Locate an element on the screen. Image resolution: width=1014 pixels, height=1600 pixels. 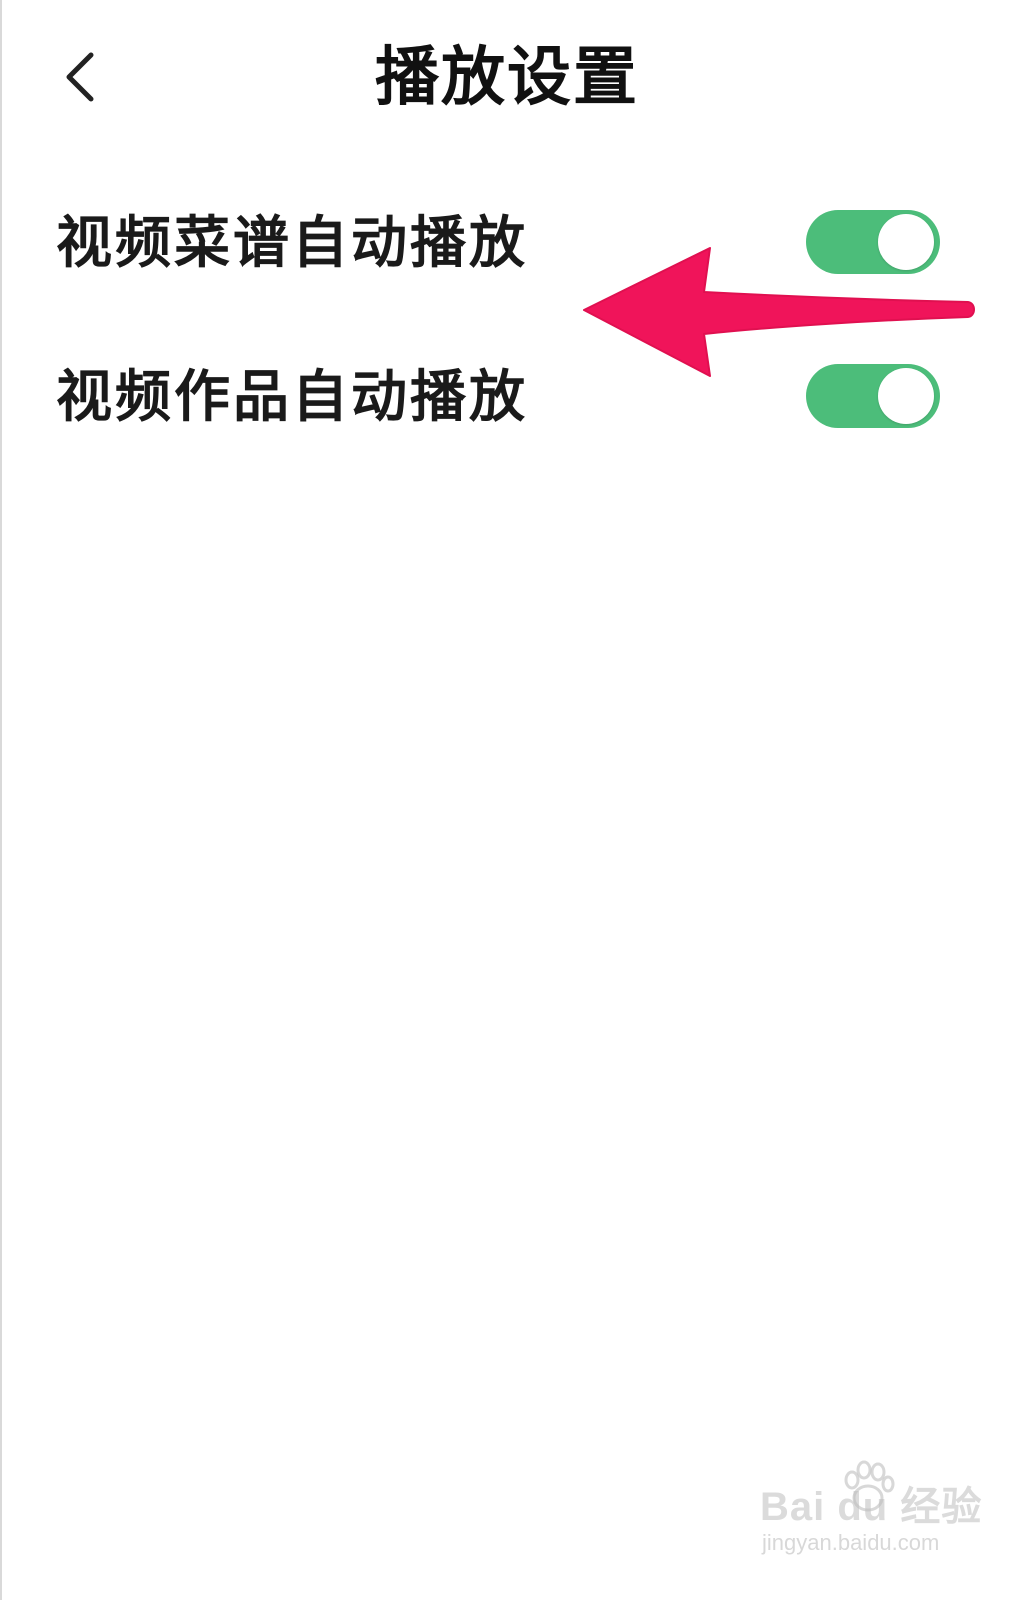
works-video-autoplay-toggle is located at coordinates (873, 396).